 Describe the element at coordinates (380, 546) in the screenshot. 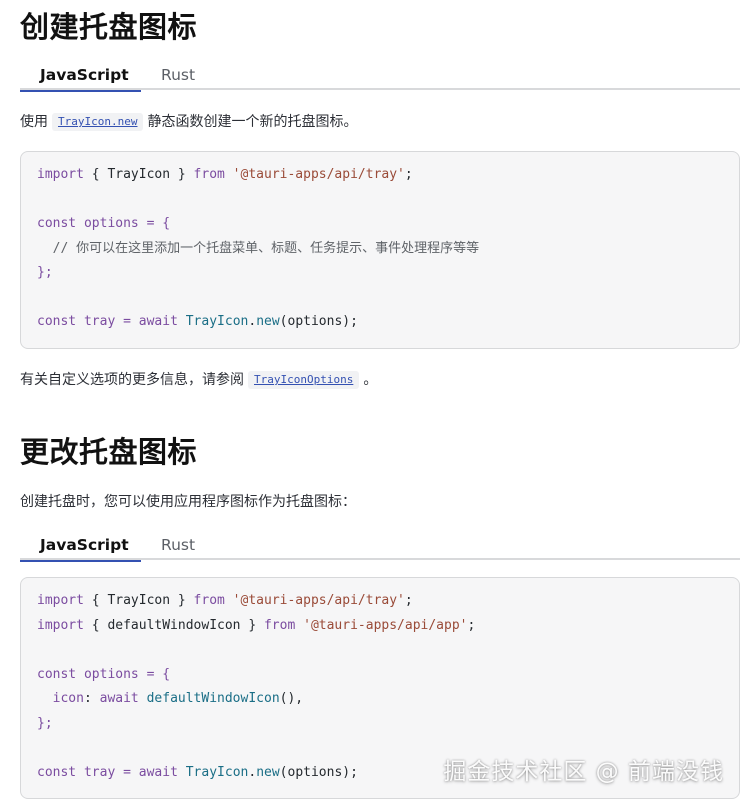

I see `code-tabs-change: JavaScript Rust` at that location.